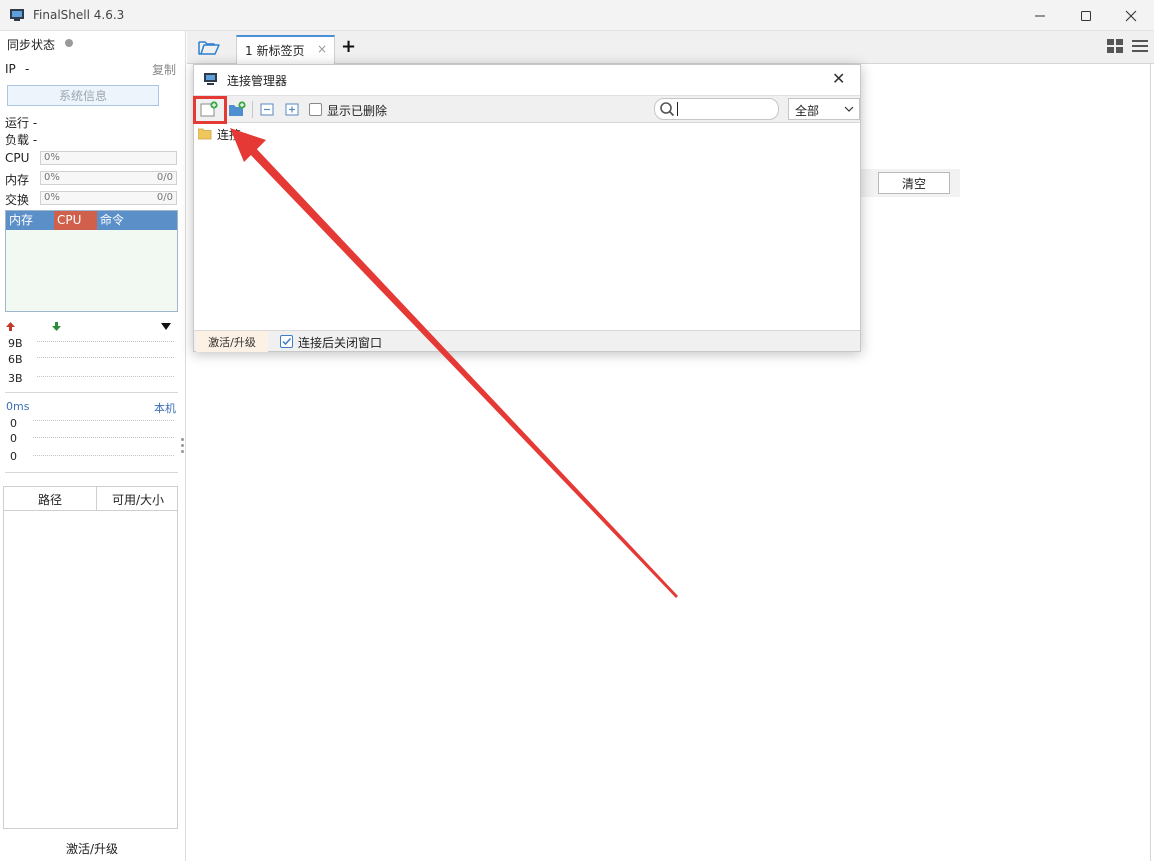  What do you see at coordinates (527, 109) in the screenshot?
I see `dialog-toolbar: 显示已删除 全部` at bounding box center [527, 109].